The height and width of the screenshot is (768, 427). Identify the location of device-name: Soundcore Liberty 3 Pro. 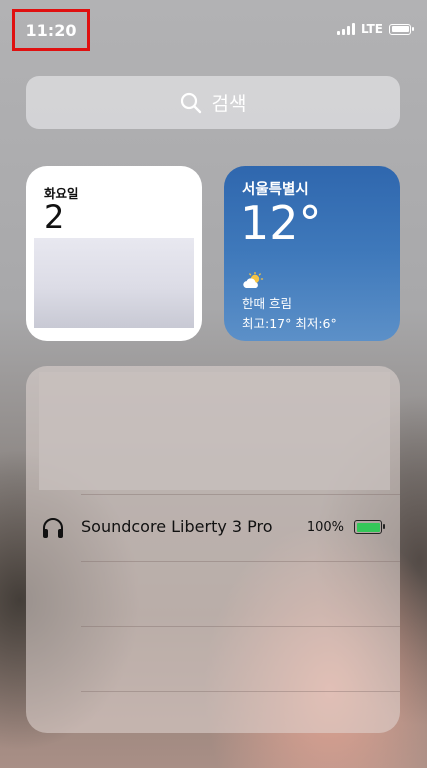
(177, 526).